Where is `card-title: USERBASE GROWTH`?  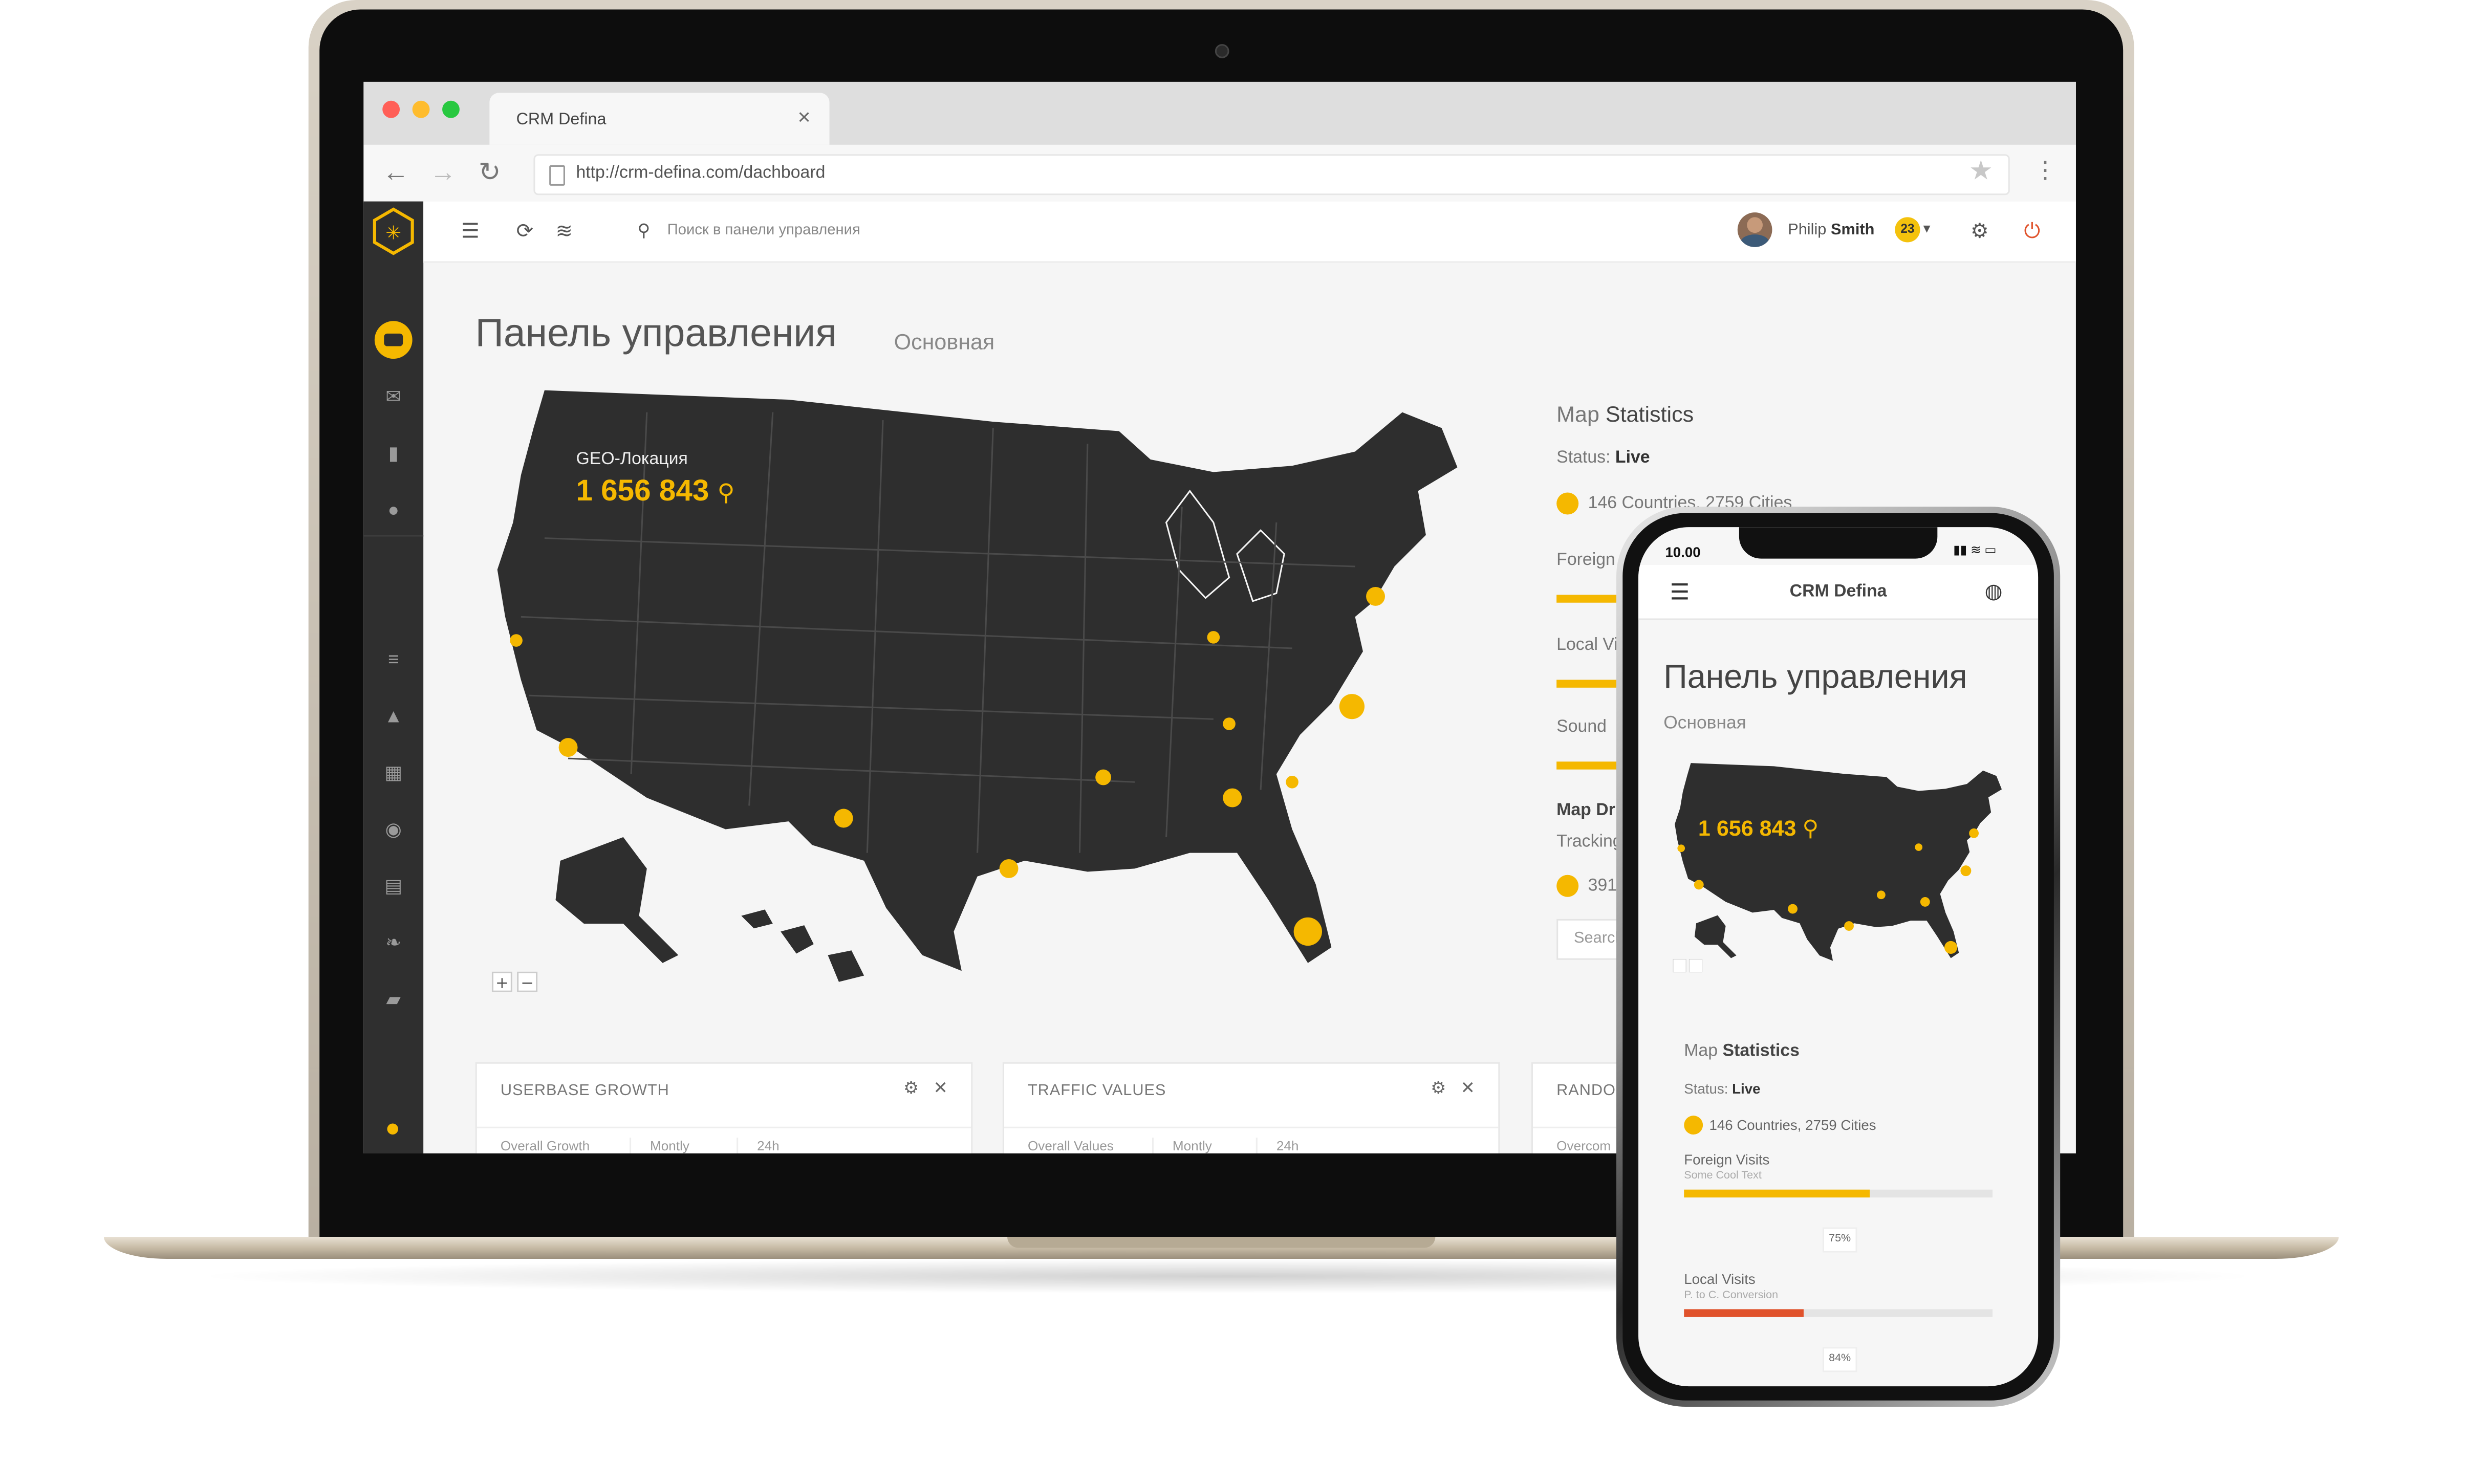 card-title: USERBASE GROWTH is located at coordinates (585, 1091).